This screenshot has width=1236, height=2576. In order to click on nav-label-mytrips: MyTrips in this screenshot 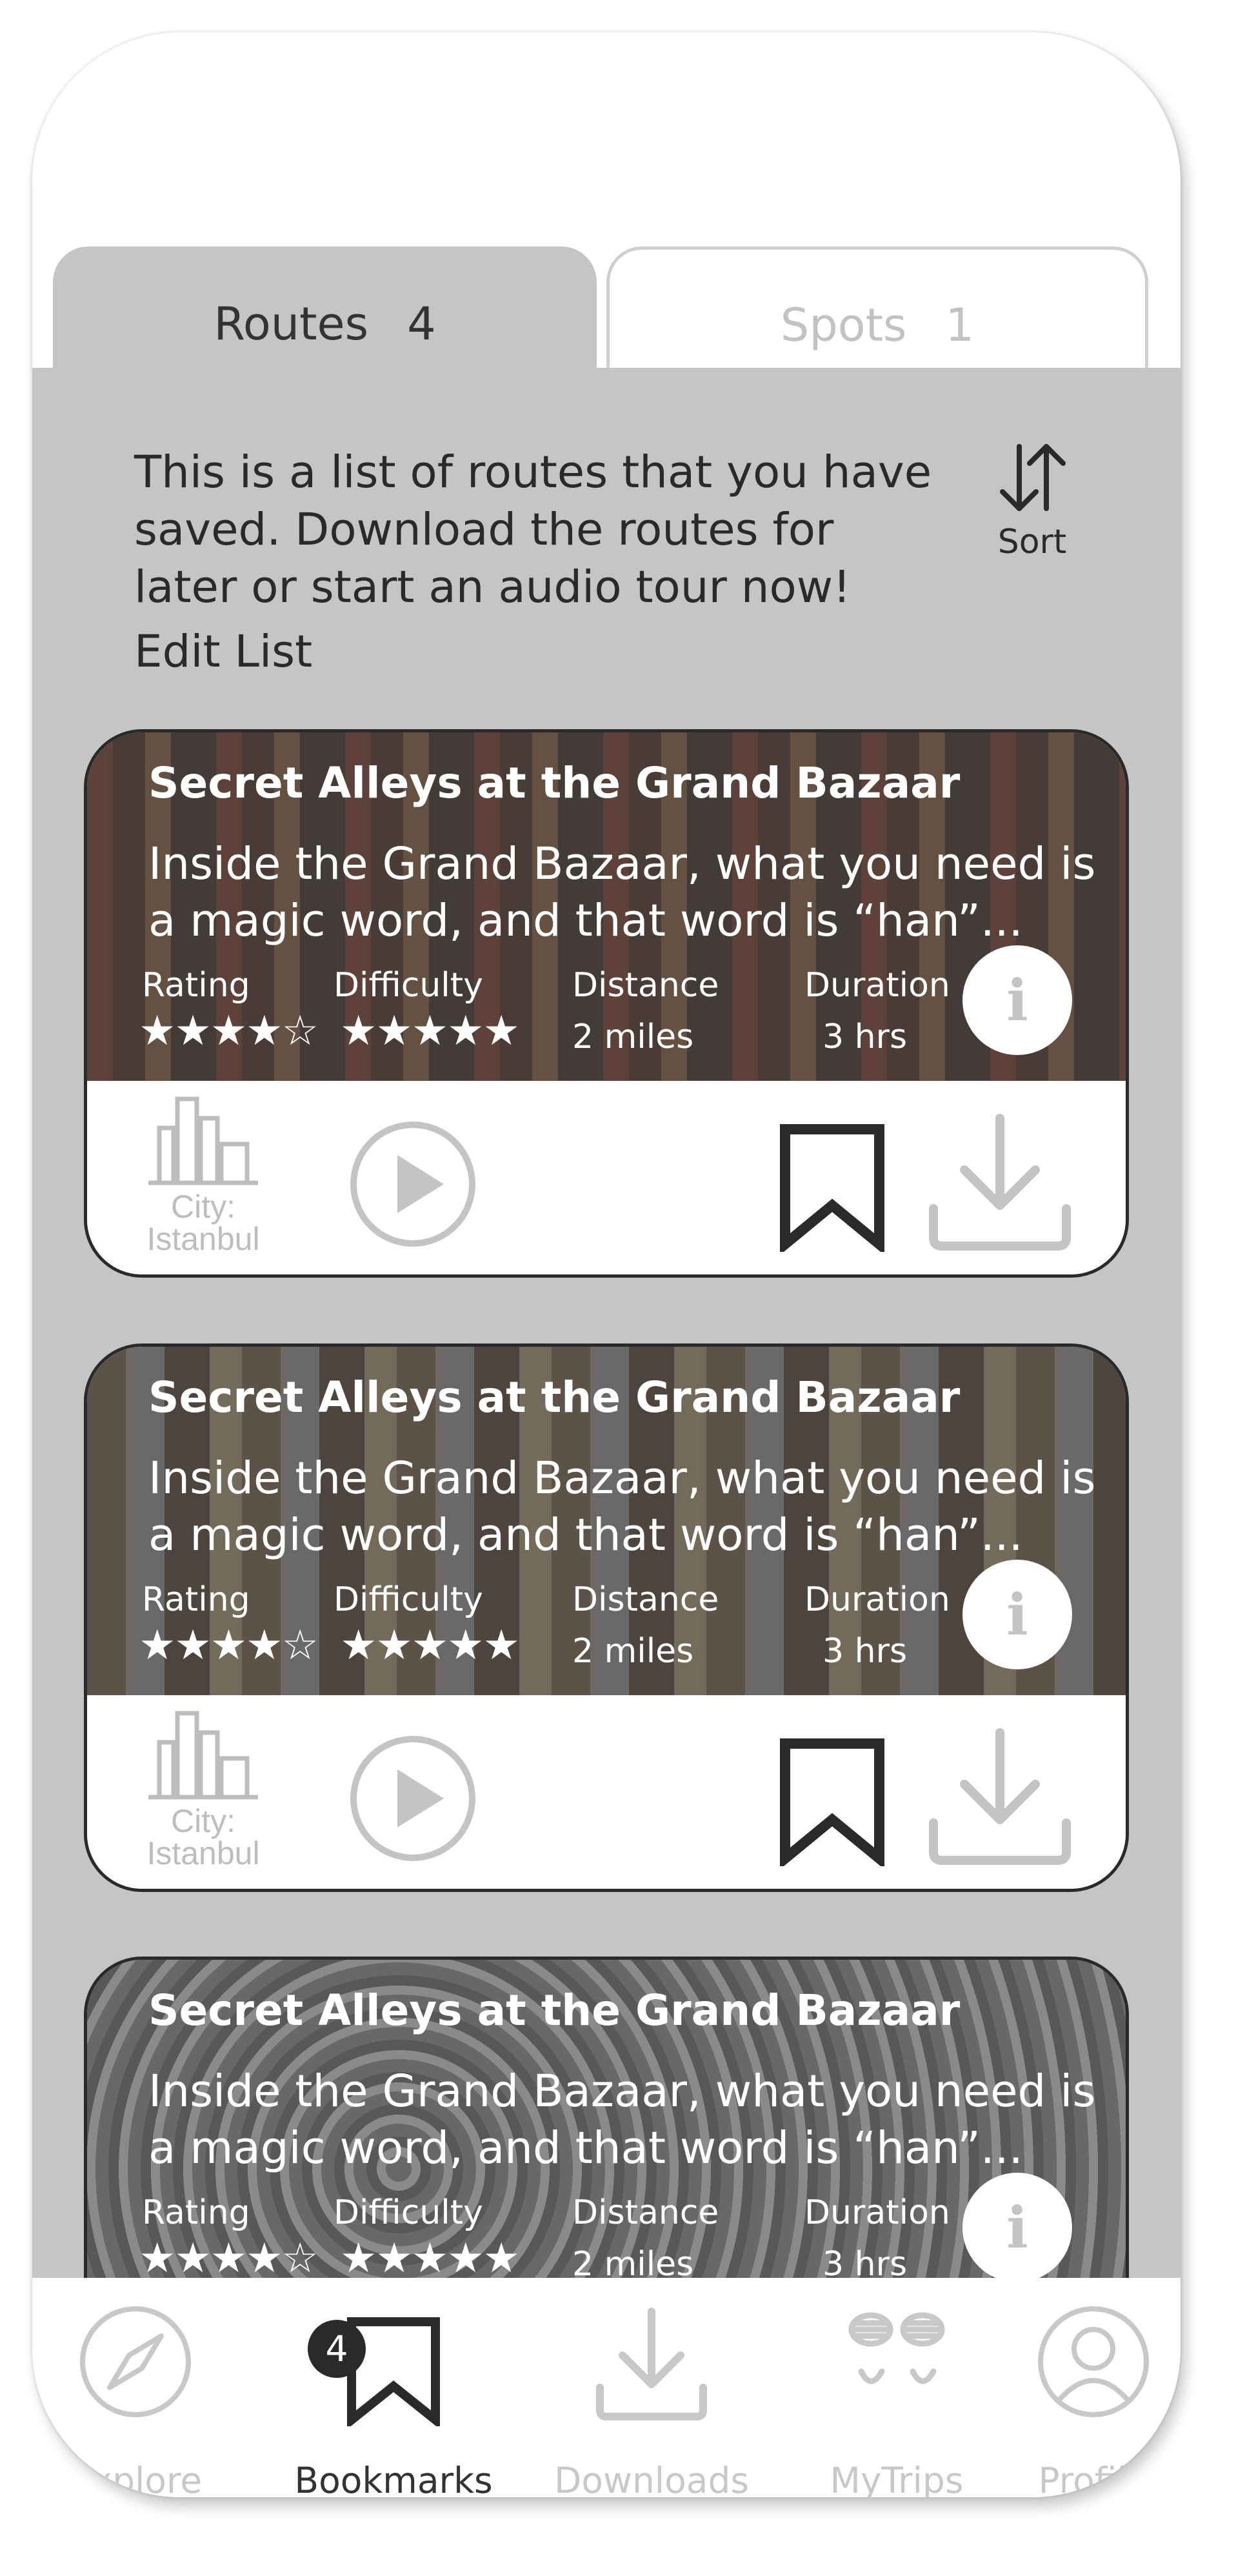, I will do `click(897, 2478)`.